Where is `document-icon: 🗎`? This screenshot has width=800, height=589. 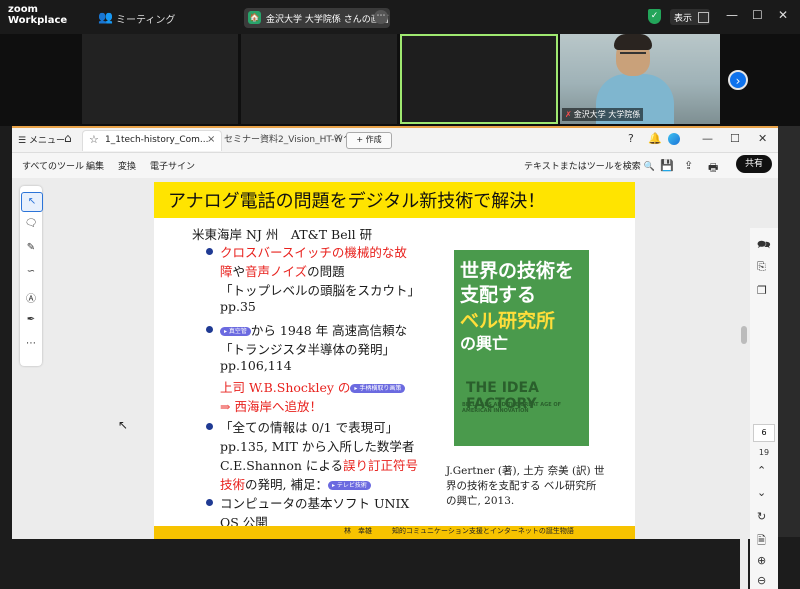 document-icon: 🗎 is located at coordinates (761, 541).